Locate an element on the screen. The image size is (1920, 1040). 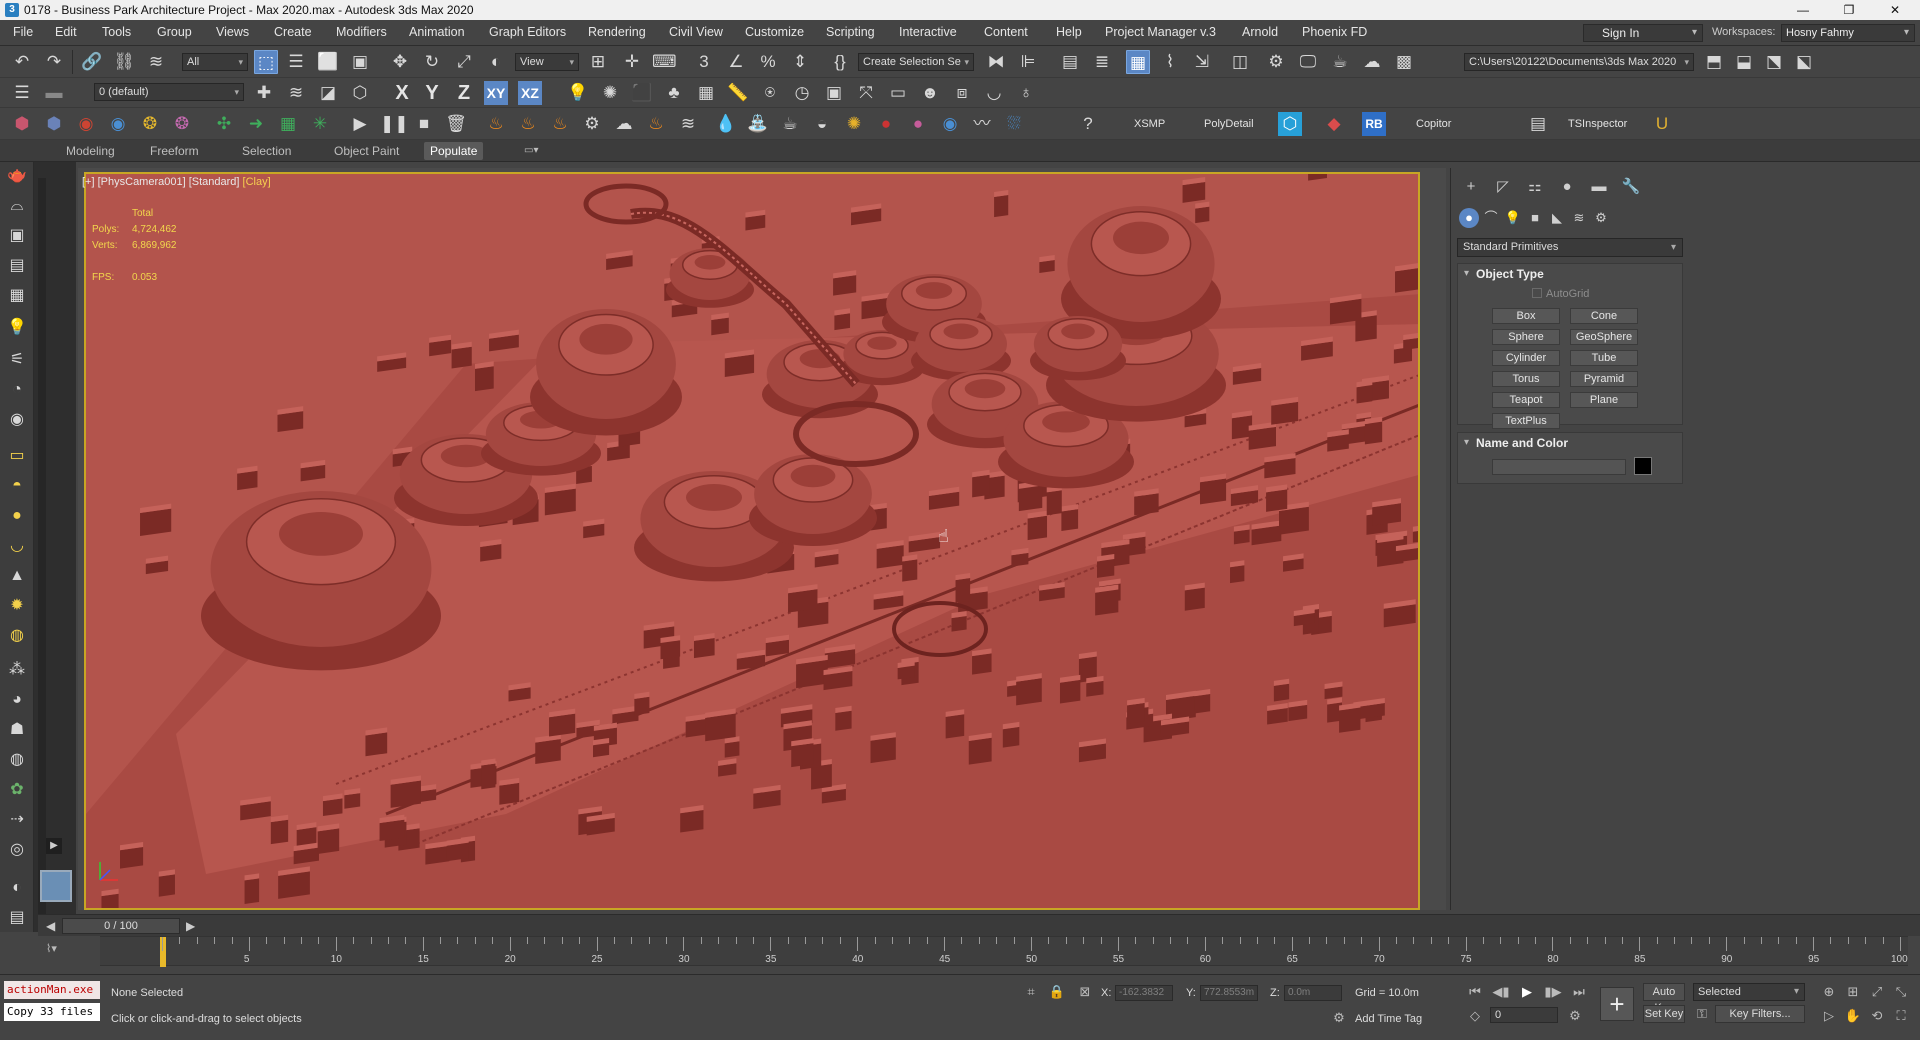
project-toolbar-icon: ⬔ is located at coordinates (1774, 62).